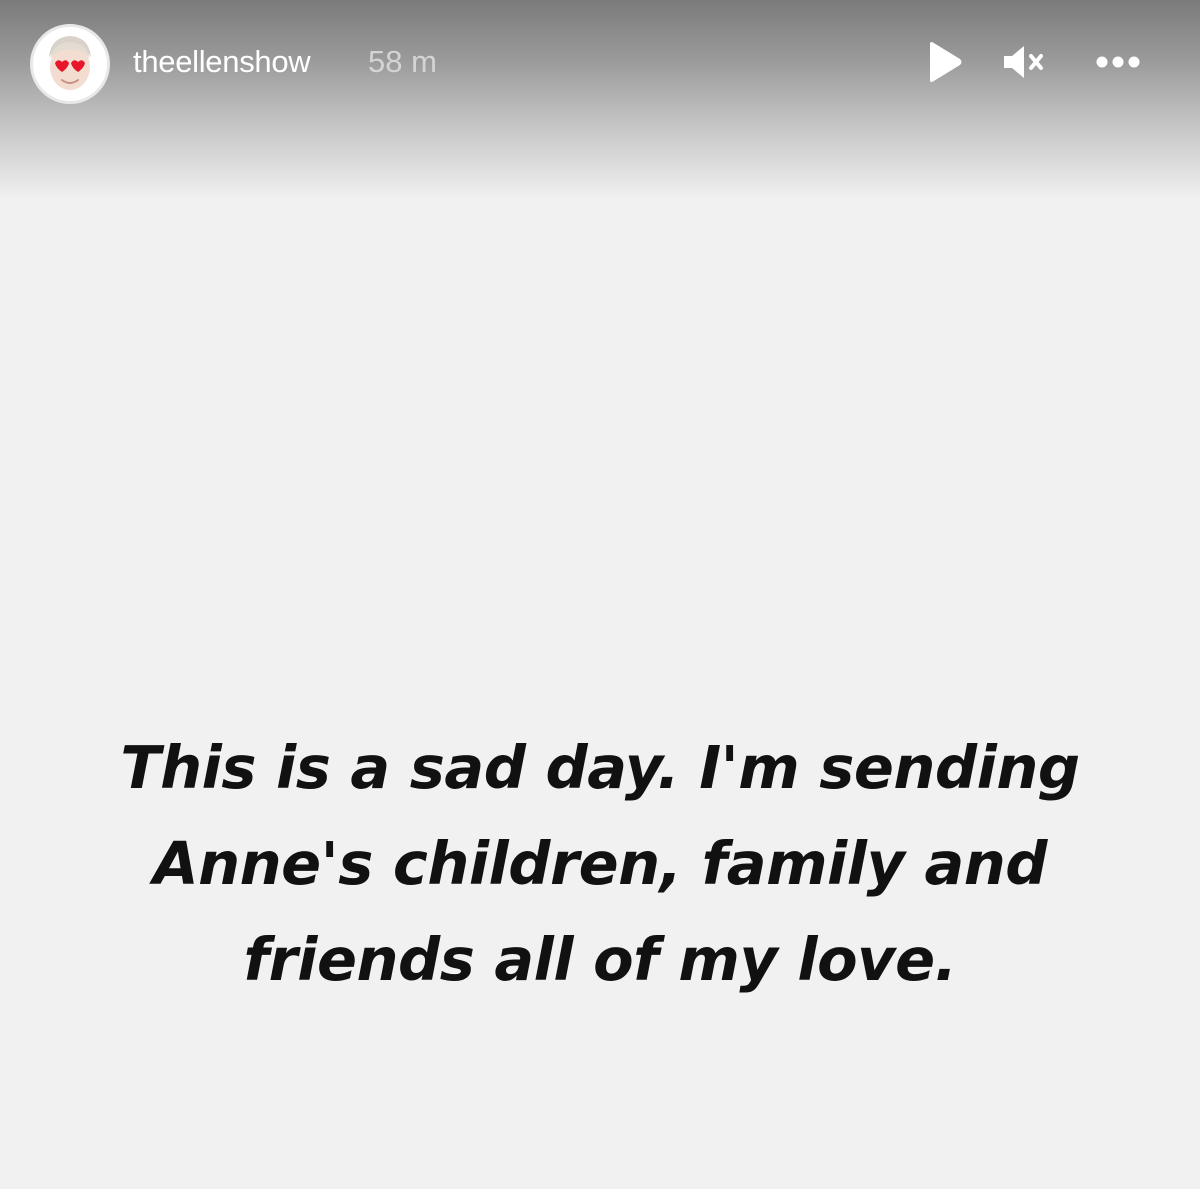  I want to click on more-options-button, so click(1118, 62).